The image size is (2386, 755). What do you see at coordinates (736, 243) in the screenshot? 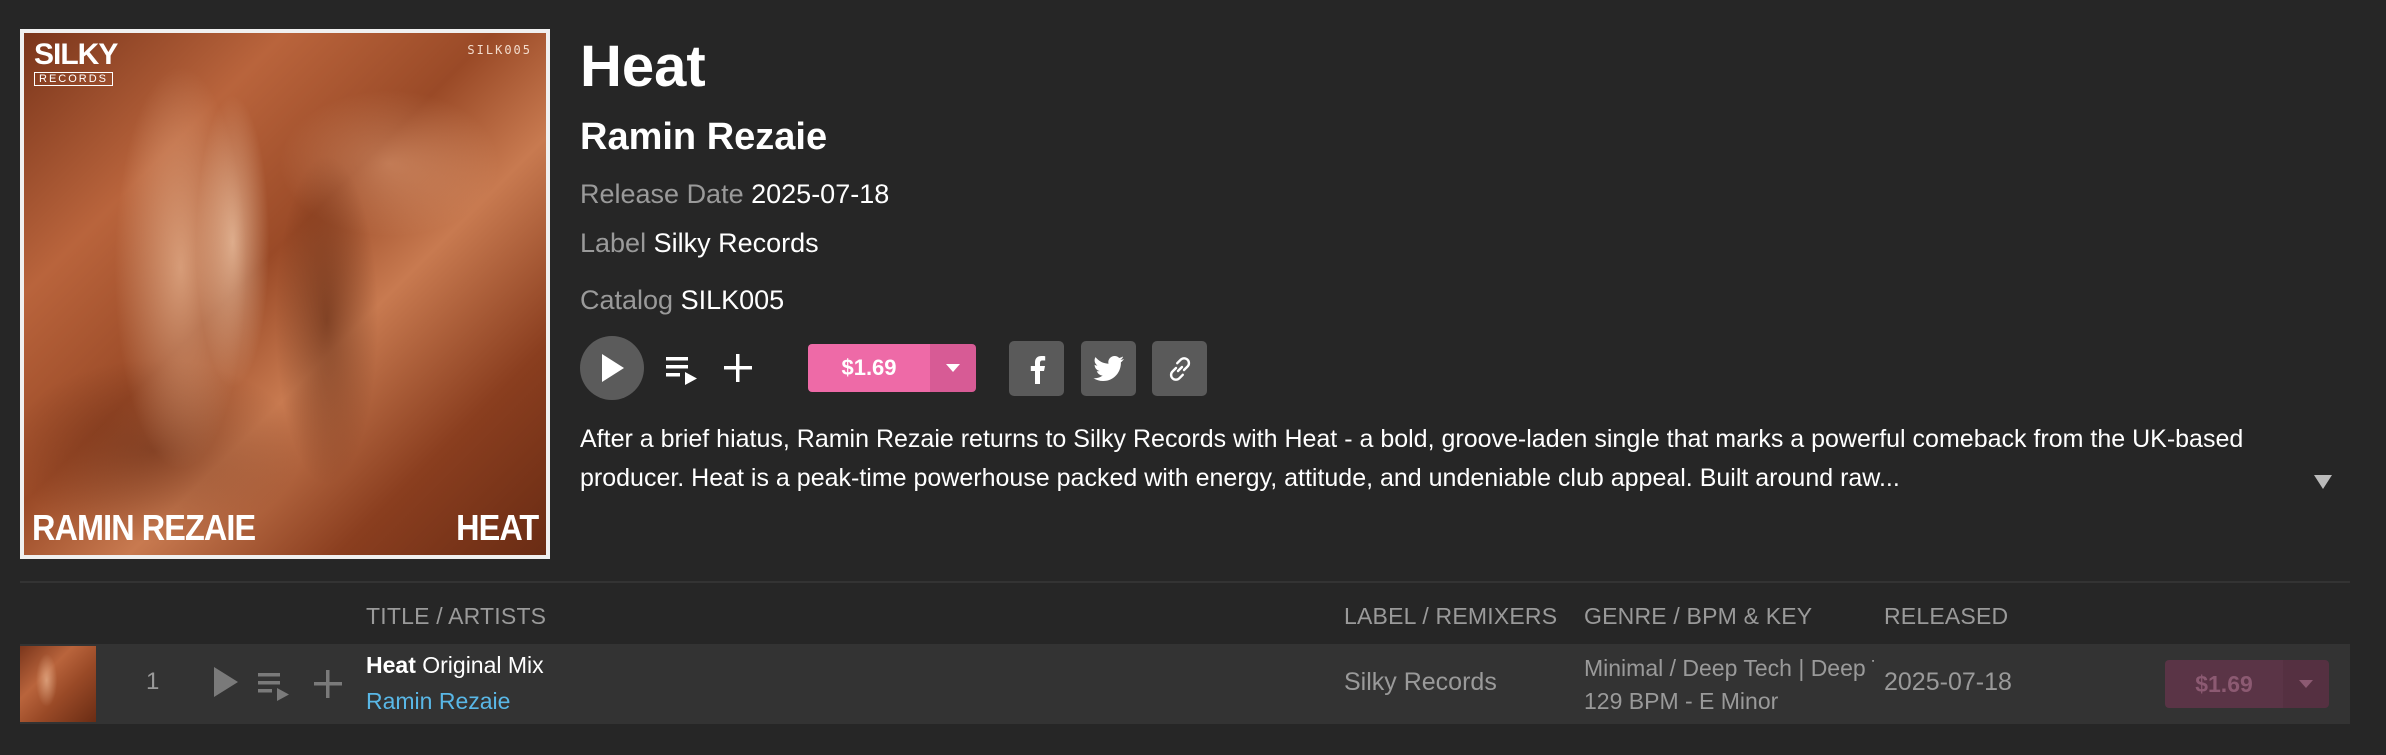
I see `label-value: Silky Records` at bounding box center [736, 243].